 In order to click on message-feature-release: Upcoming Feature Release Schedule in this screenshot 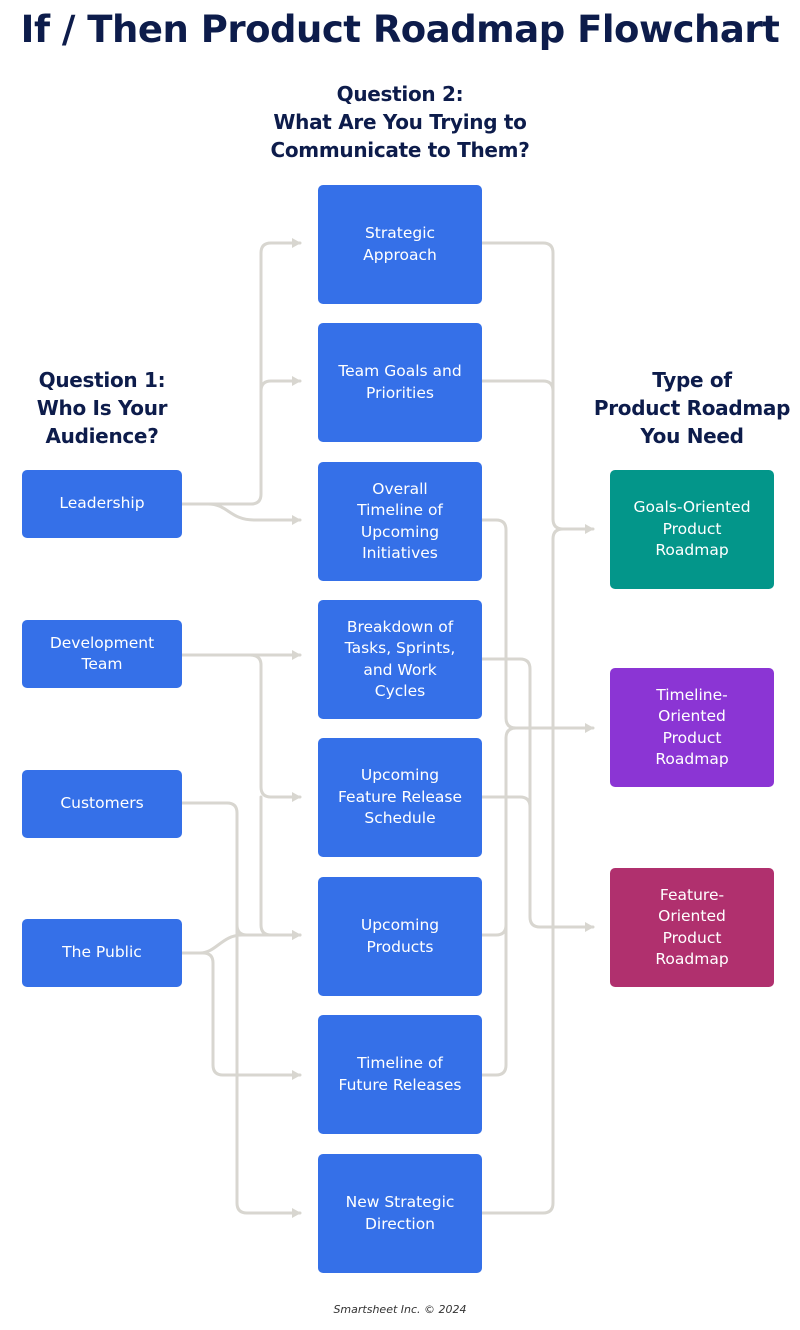, I will do `click(400, 797)`.